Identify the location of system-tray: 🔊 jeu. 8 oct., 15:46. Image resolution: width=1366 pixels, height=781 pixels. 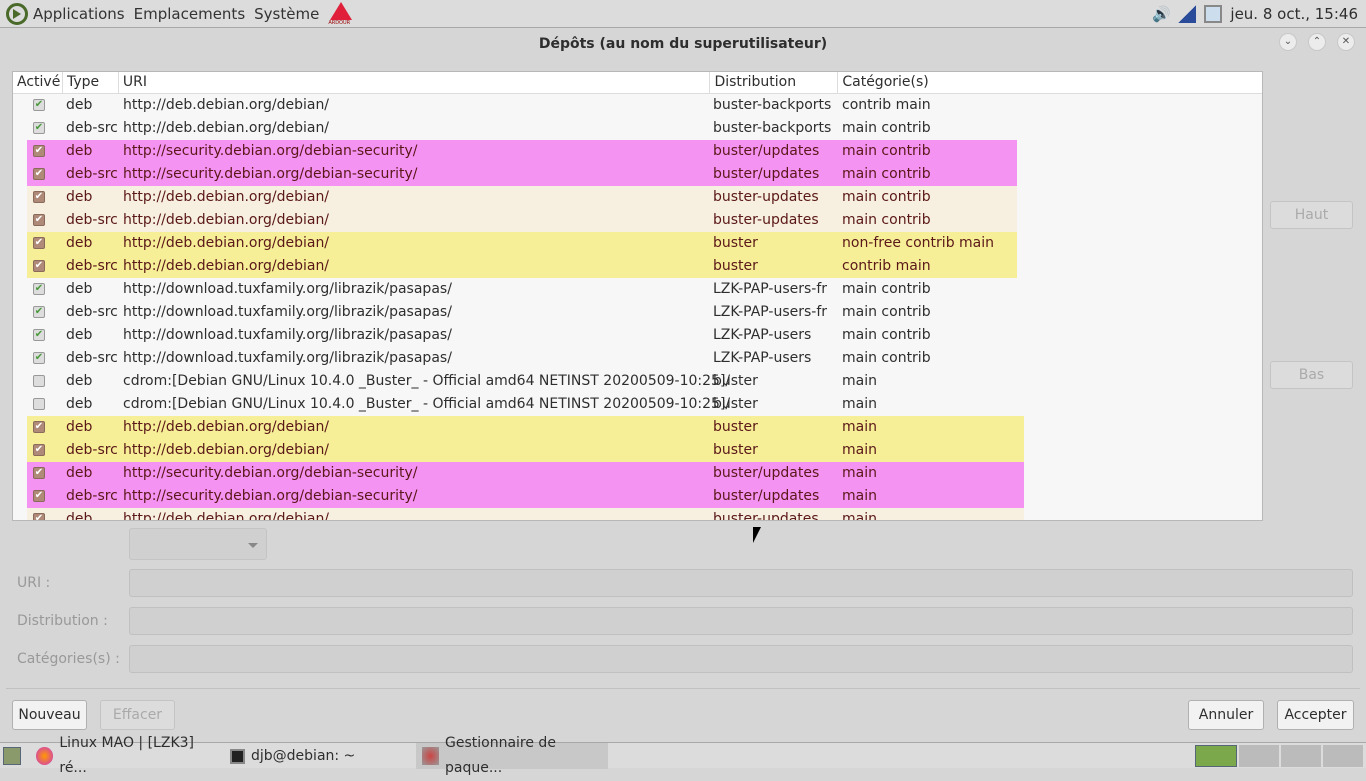
(1255, 14).